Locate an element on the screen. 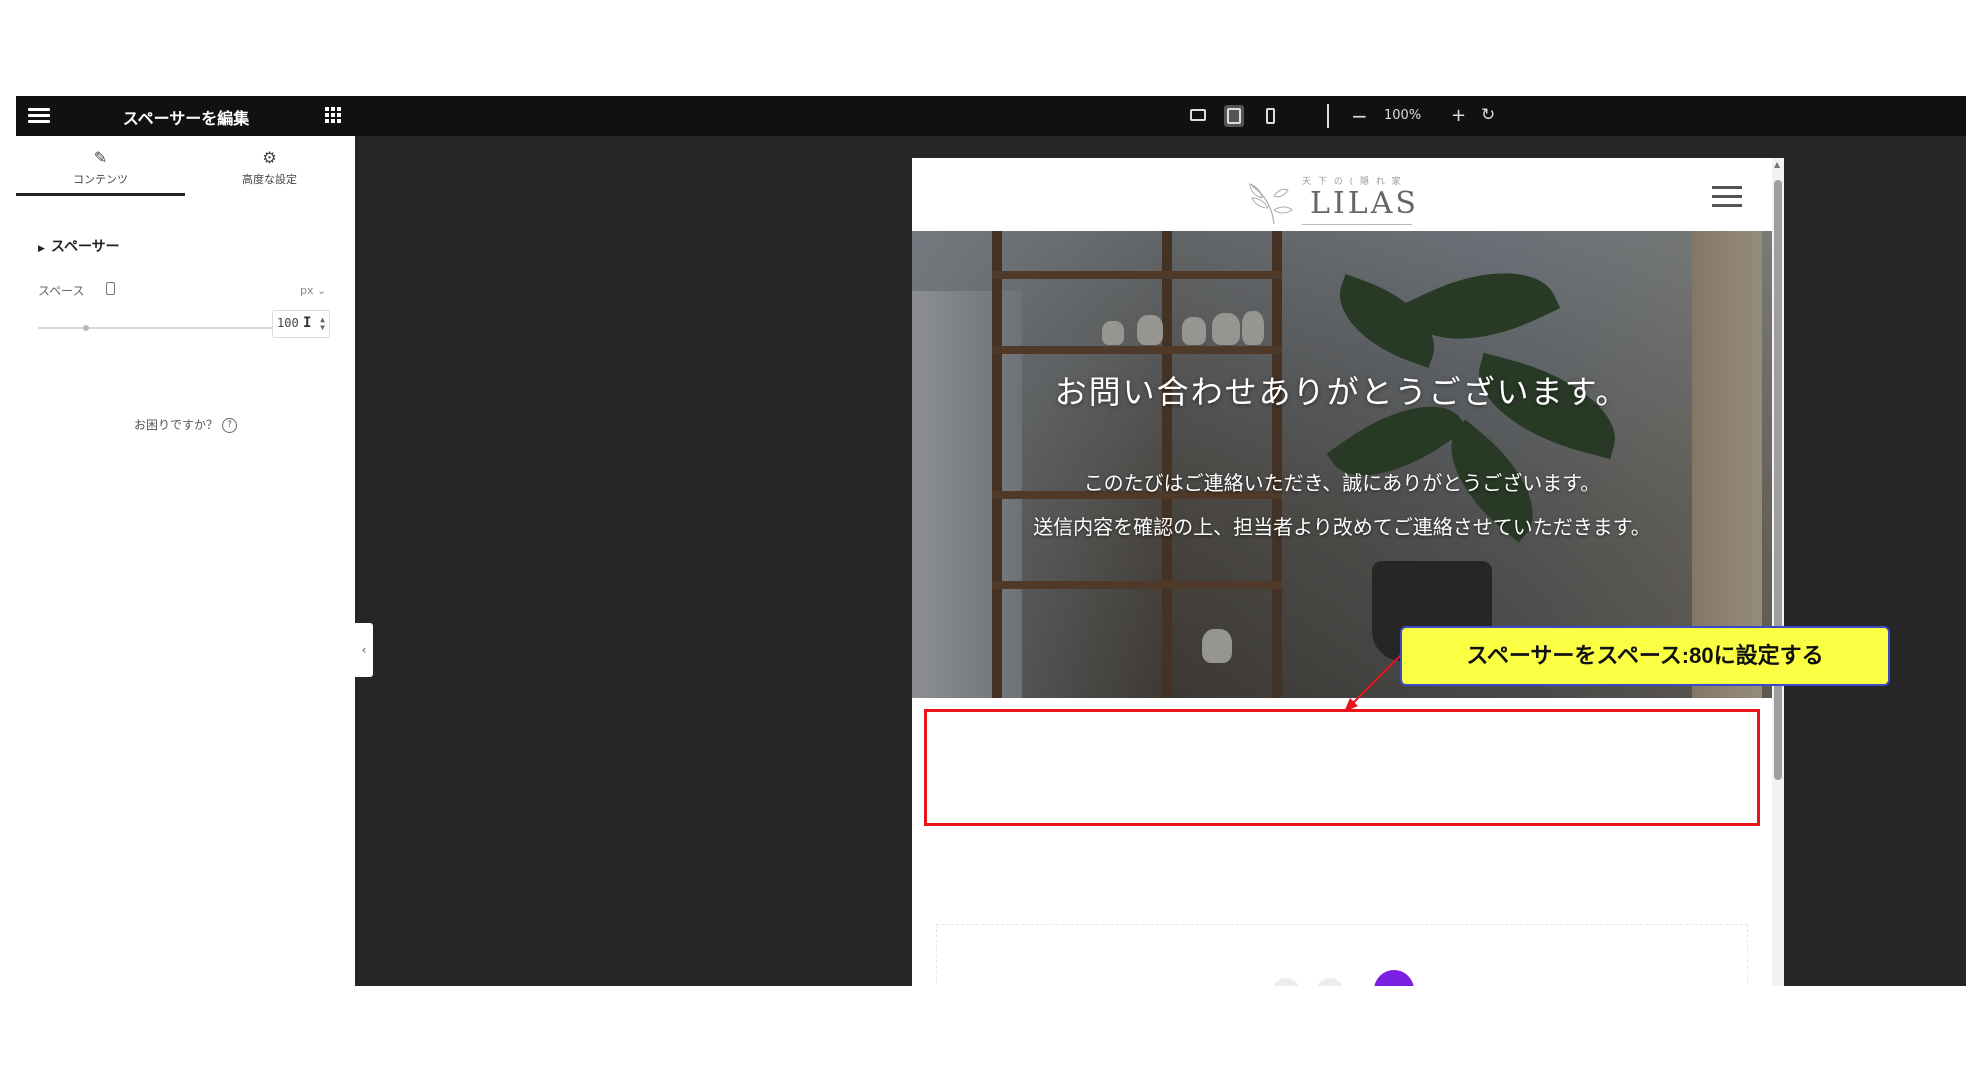  tab-advanced-label: 高度な設定 is located at coordinates (269, 179).